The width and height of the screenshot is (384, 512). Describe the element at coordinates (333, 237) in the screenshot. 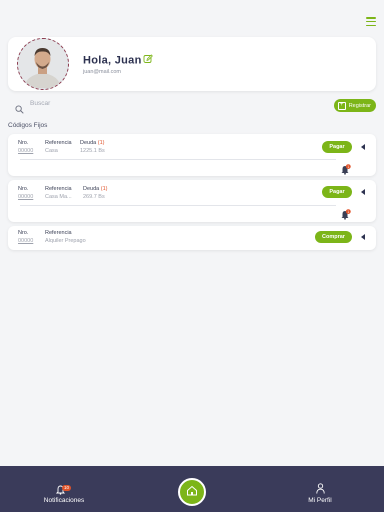

I see `buy-button: Comprar` at that location.